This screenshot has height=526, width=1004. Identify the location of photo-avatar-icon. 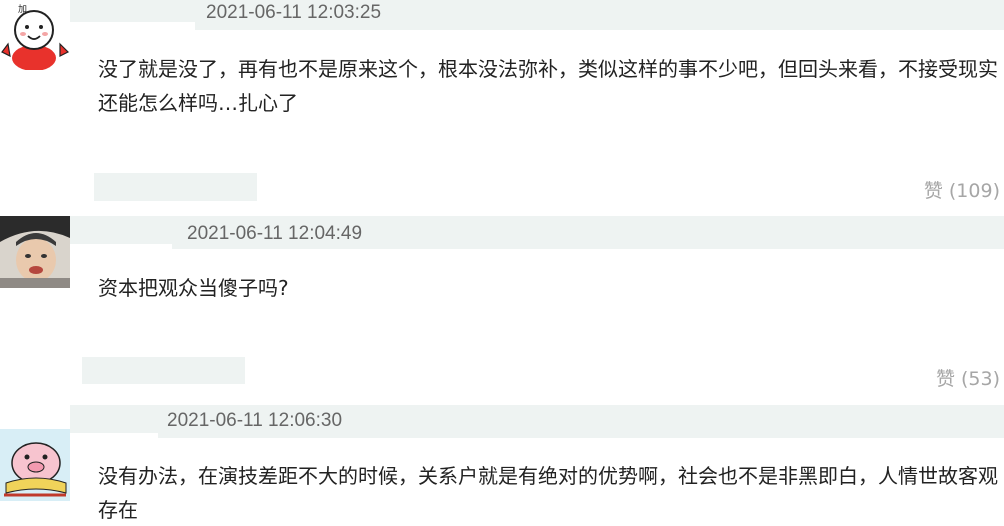
(35, 252).